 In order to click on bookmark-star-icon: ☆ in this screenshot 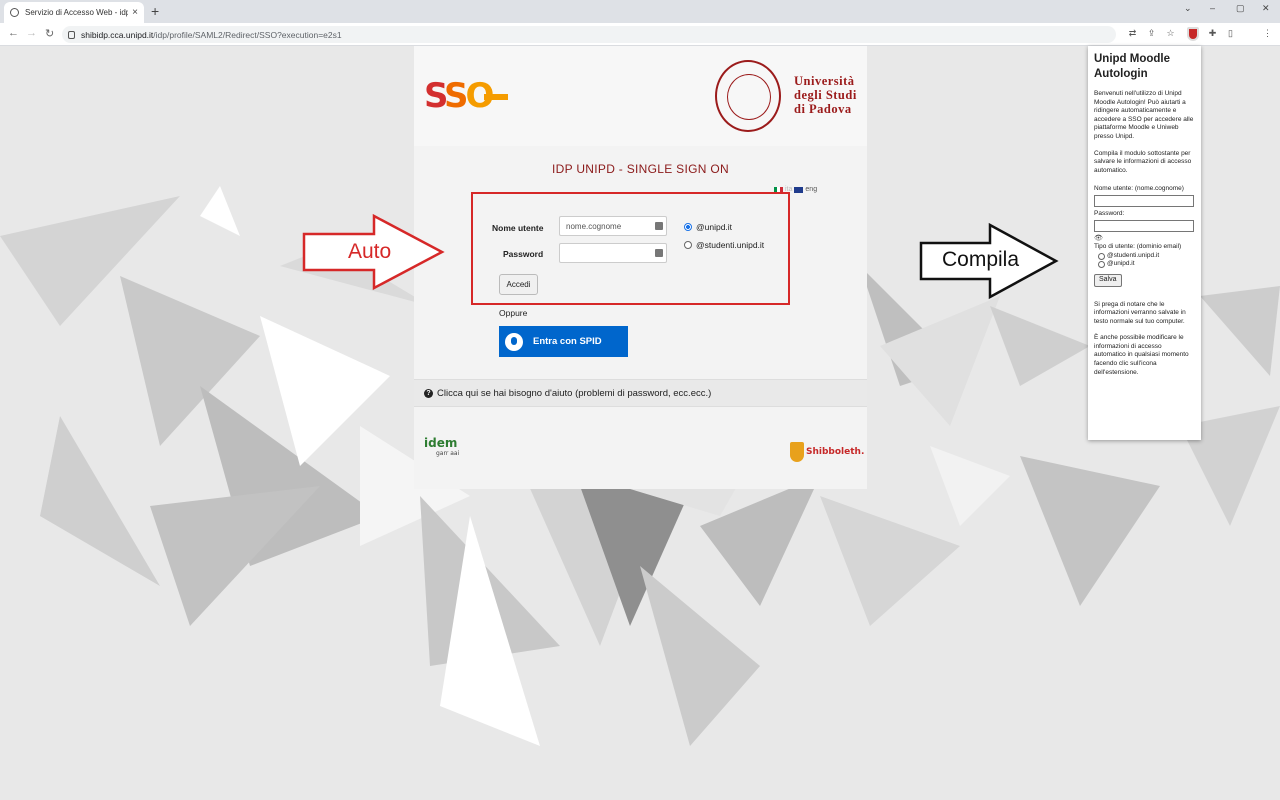, I will do `click(1170, 33)`.